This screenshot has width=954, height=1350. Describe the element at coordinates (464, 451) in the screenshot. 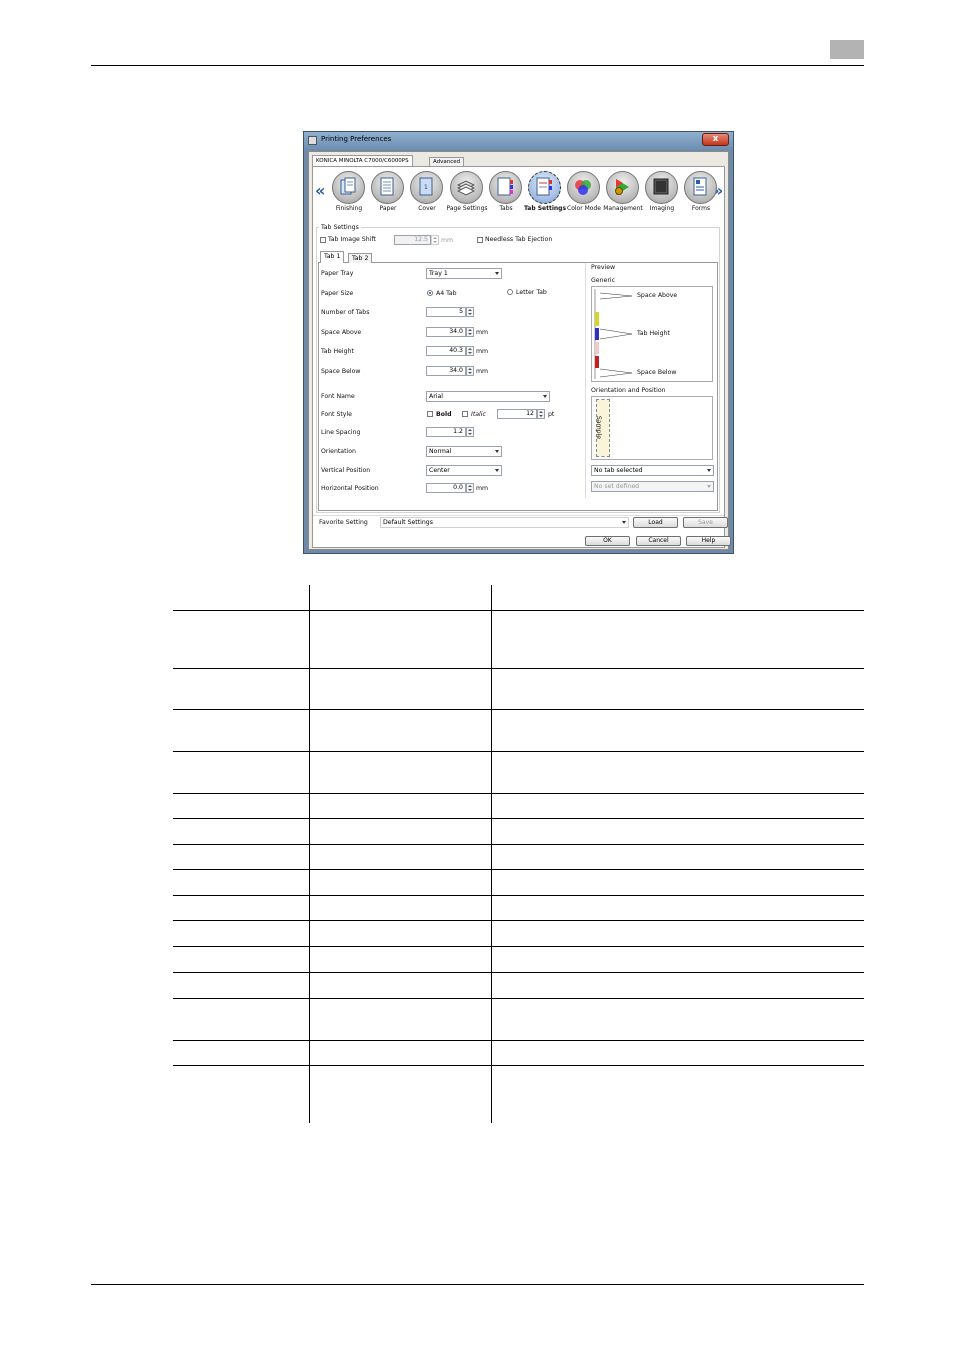

I see `orientation-select: Normal` at that location.